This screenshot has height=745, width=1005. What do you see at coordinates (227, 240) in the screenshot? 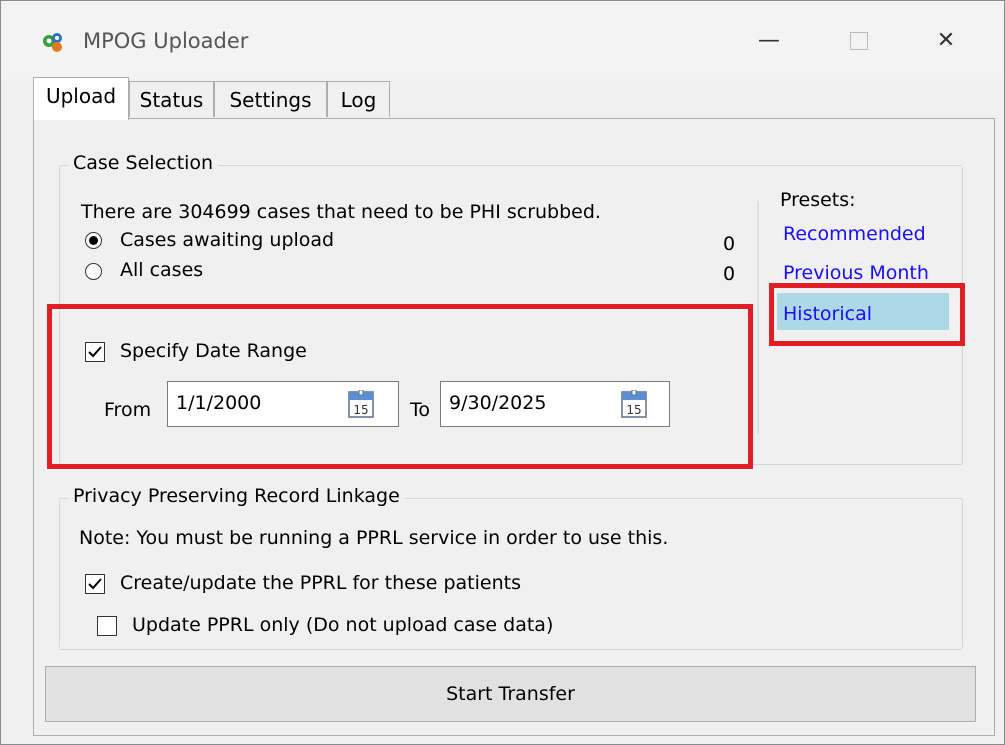
I see `cases-awaiting-upload-label: Cases awaiting upload` at bounding box center [227, 240].